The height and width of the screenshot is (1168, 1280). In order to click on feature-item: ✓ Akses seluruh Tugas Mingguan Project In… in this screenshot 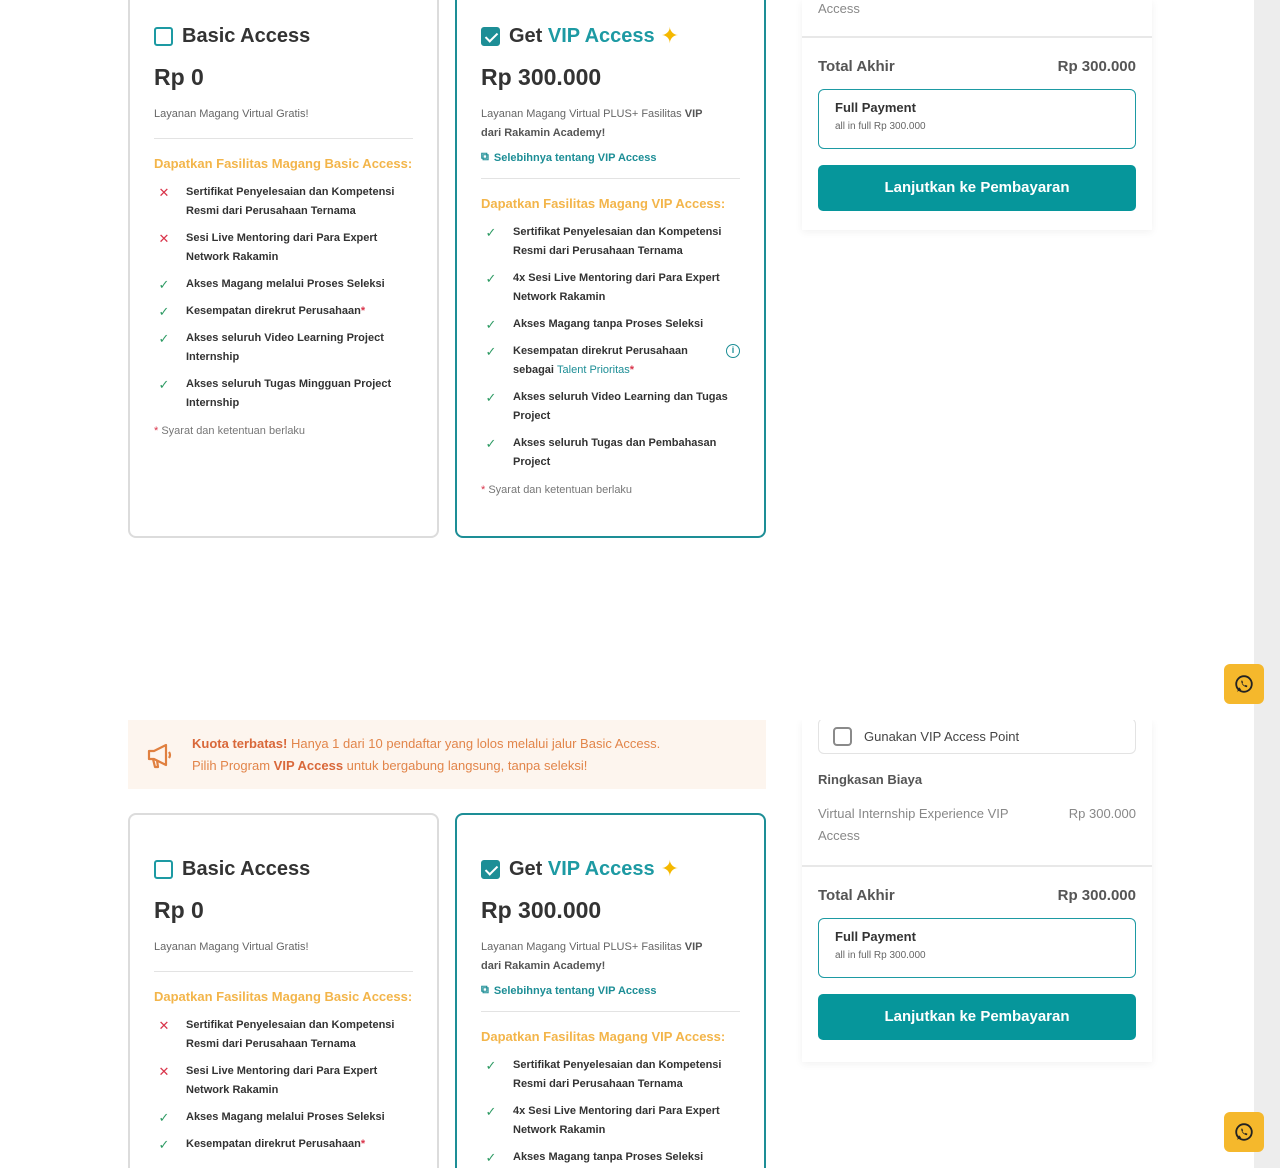, I will do `click(283, 394)`.